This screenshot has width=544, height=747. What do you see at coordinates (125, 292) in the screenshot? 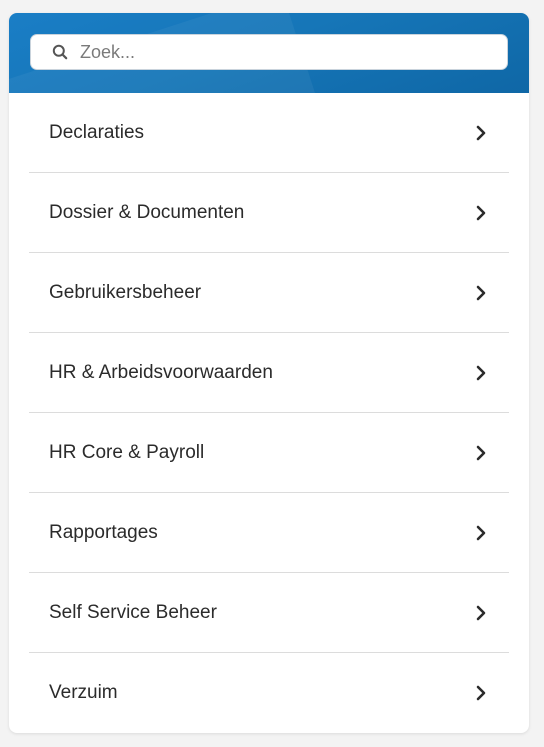
I see `menu-item-label: Gebruikersbeheer` at bounding box center [125, 292].